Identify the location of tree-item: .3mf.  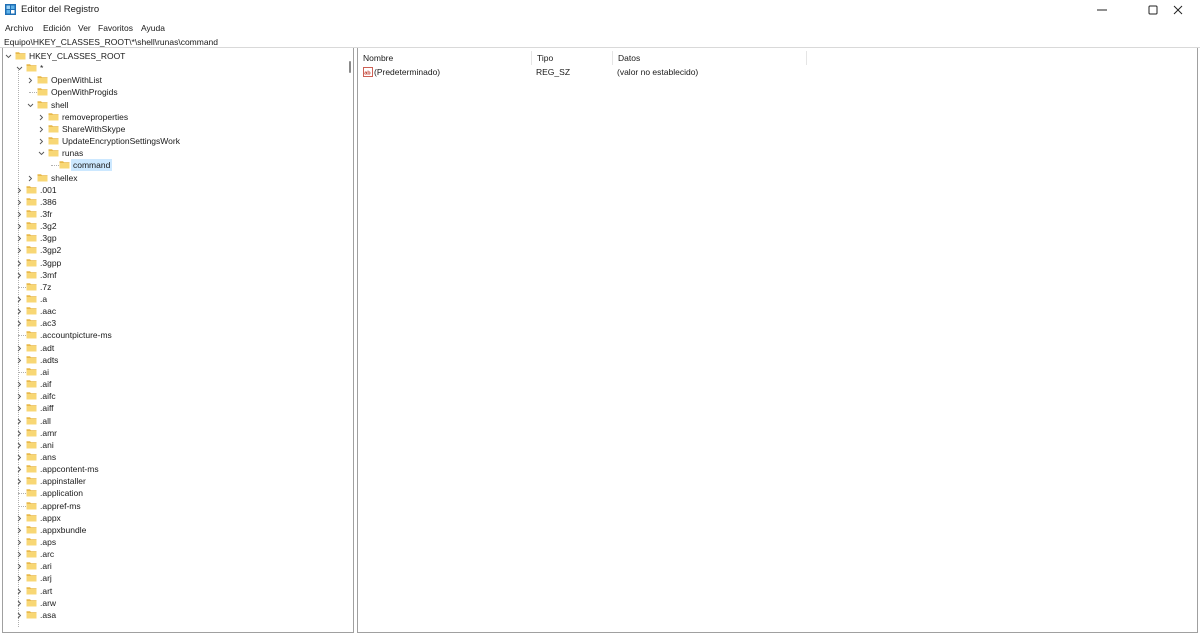
(173, 275).